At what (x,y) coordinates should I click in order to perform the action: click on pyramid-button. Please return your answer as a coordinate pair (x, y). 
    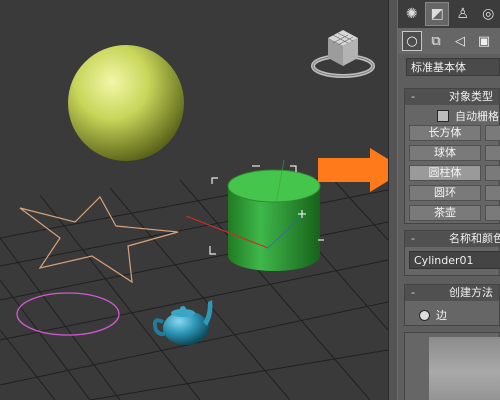
    Looking at the image, I should click on (492, 193).